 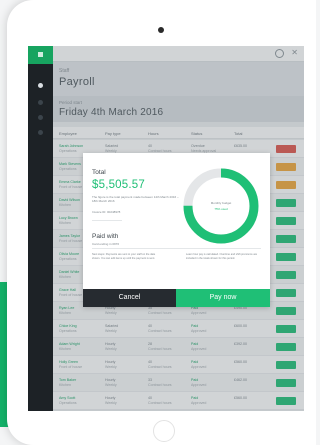 What do you see at coordinates (161, 30) in the screenshot?
I see `camera-icon` at bounding box center [161, 30].